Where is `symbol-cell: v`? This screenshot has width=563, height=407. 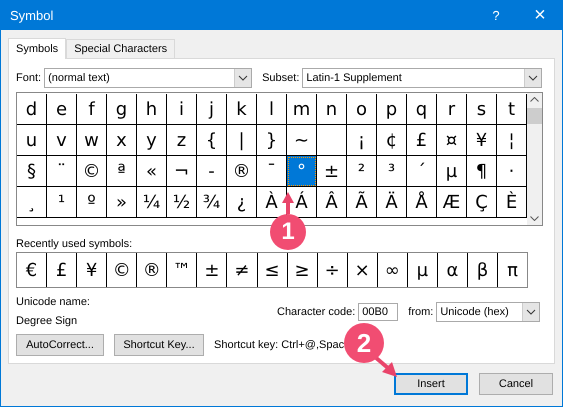
symbol-cell: v is located at coordinates (62, 140).